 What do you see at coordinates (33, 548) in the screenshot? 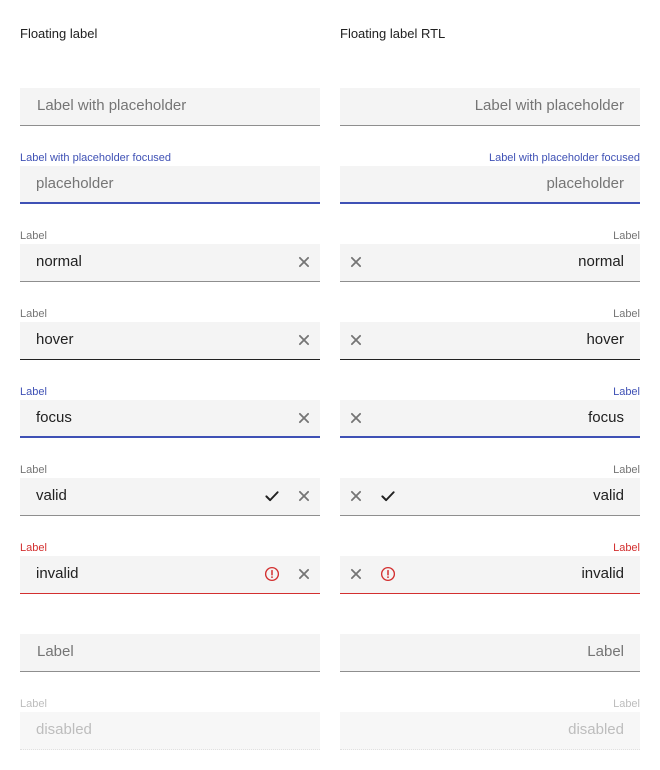
I see `invalid-label: Label` at bounding box center [33, 548].